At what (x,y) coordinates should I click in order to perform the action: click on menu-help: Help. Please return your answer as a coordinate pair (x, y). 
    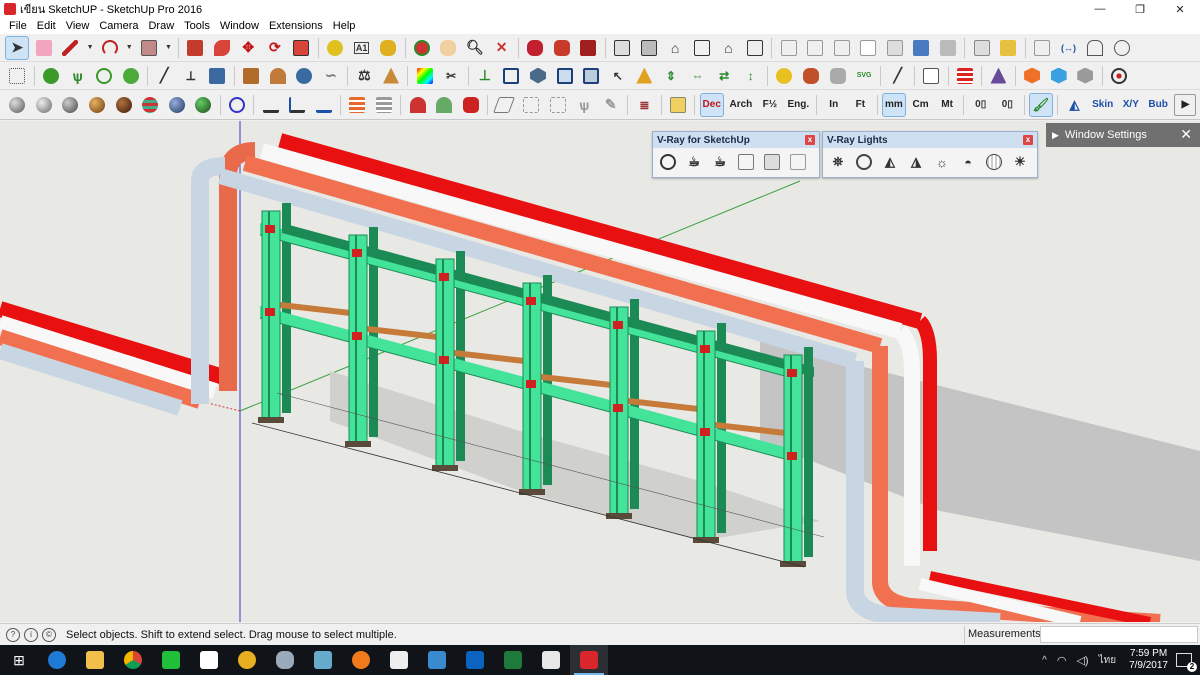
    Looking at the image, I should click on (344, 26).